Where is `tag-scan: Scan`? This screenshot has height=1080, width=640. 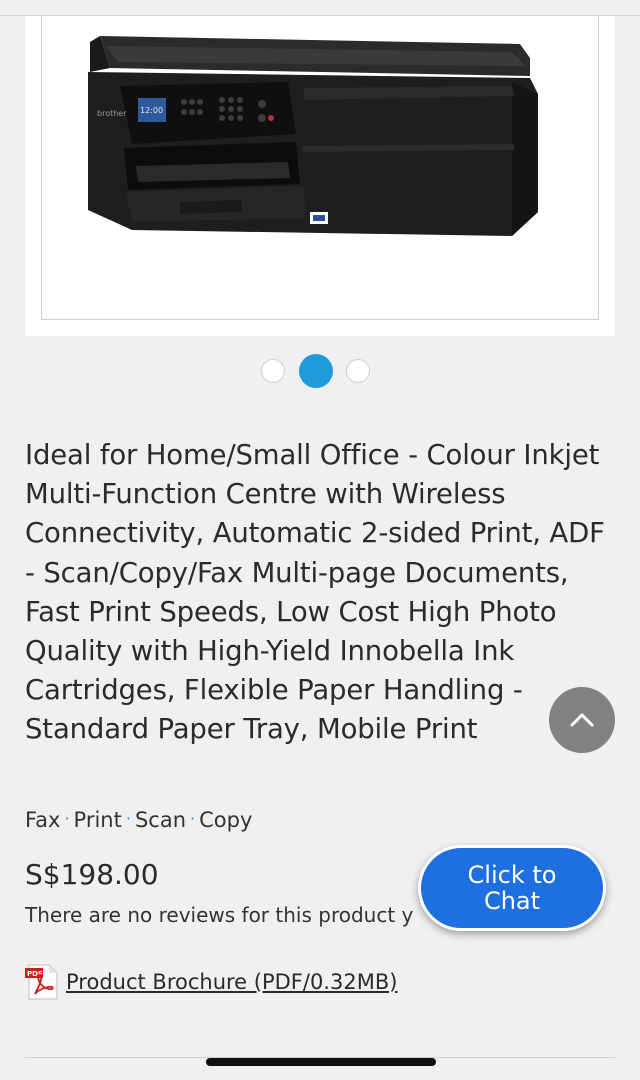
tag-scan: Scan is located at coordinates (160, 820).